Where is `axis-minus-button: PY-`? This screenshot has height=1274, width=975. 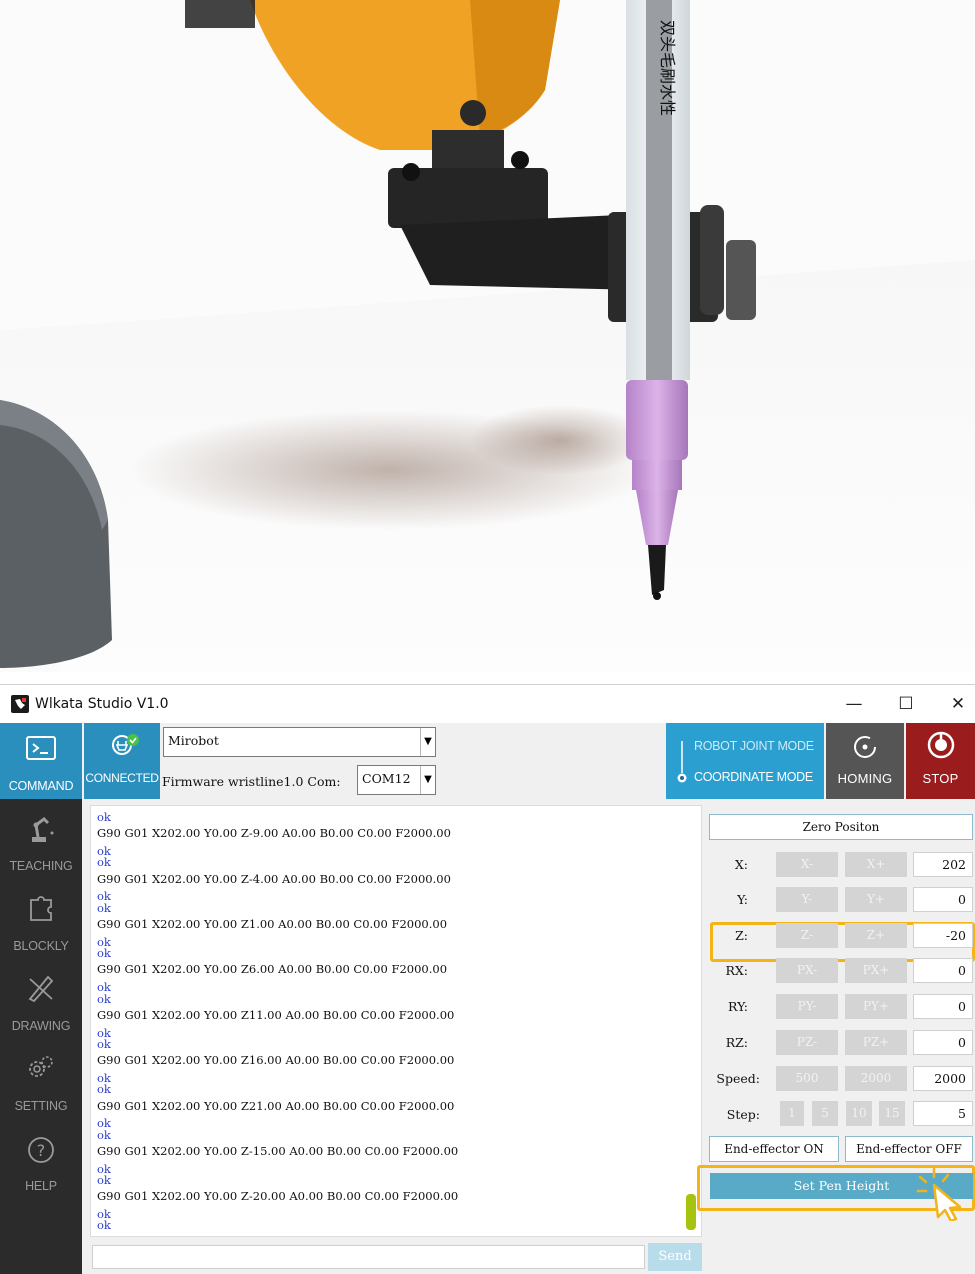 axis-minus-button: PY- is located at coordinates (807, 1006).